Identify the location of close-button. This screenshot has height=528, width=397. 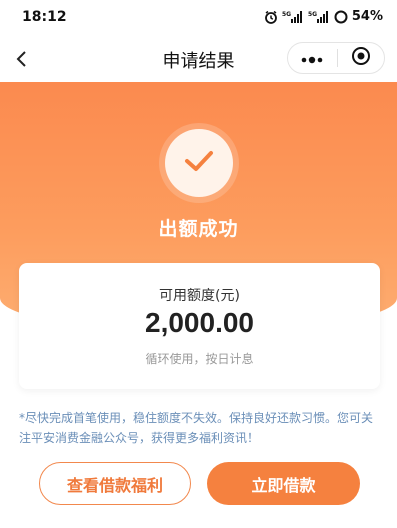
(360, 58).